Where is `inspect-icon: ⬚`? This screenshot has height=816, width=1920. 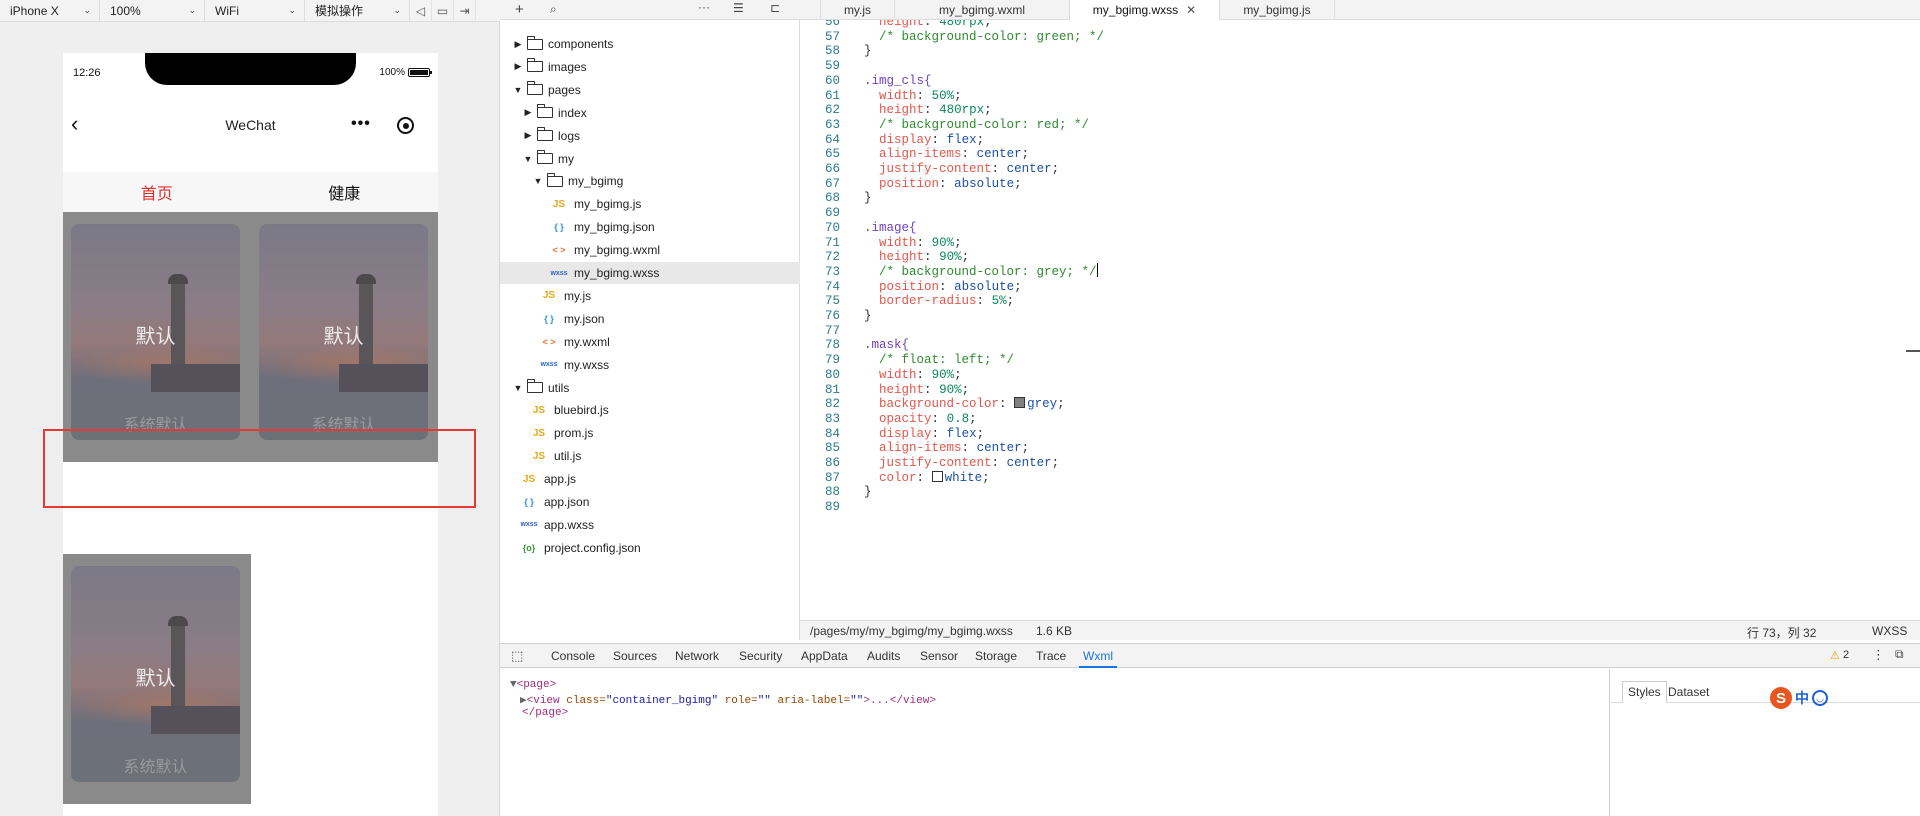 inspect-icon: ⬚ is located at coordinates (517, 656).